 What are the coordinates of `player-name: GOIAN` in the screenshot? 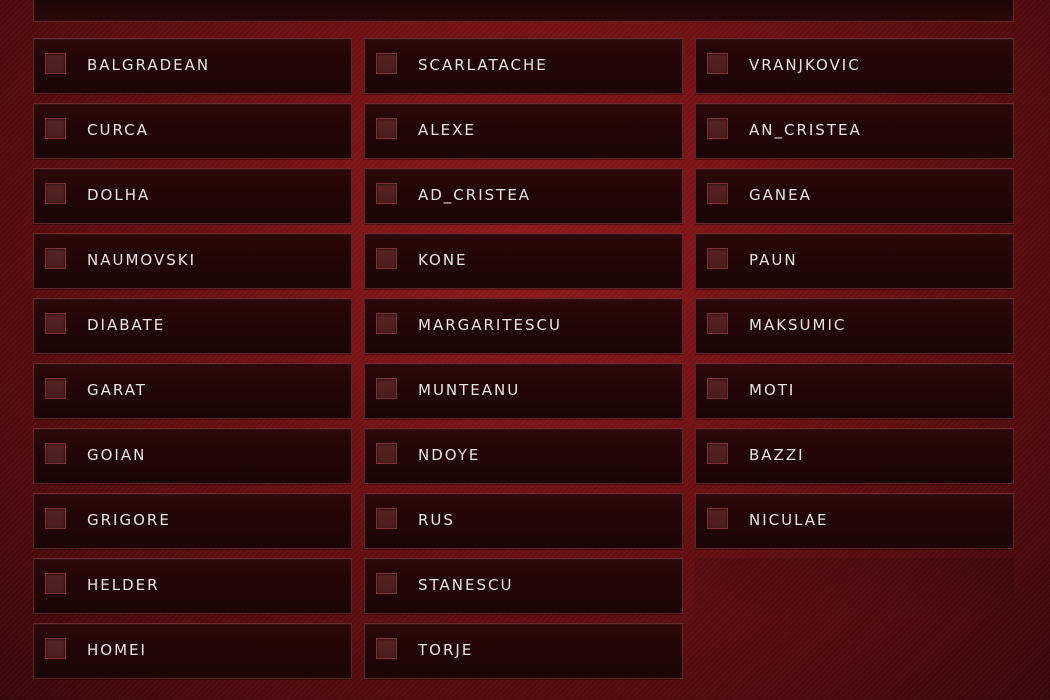 It's located at (117, 455).